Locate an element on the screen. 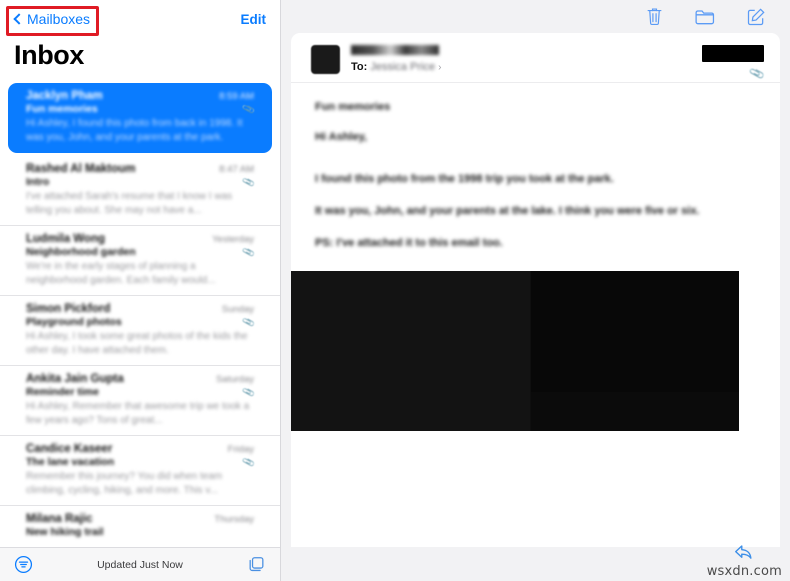  sidebar-status-bar: Updated Just Now is located at coordinates (140, 564).